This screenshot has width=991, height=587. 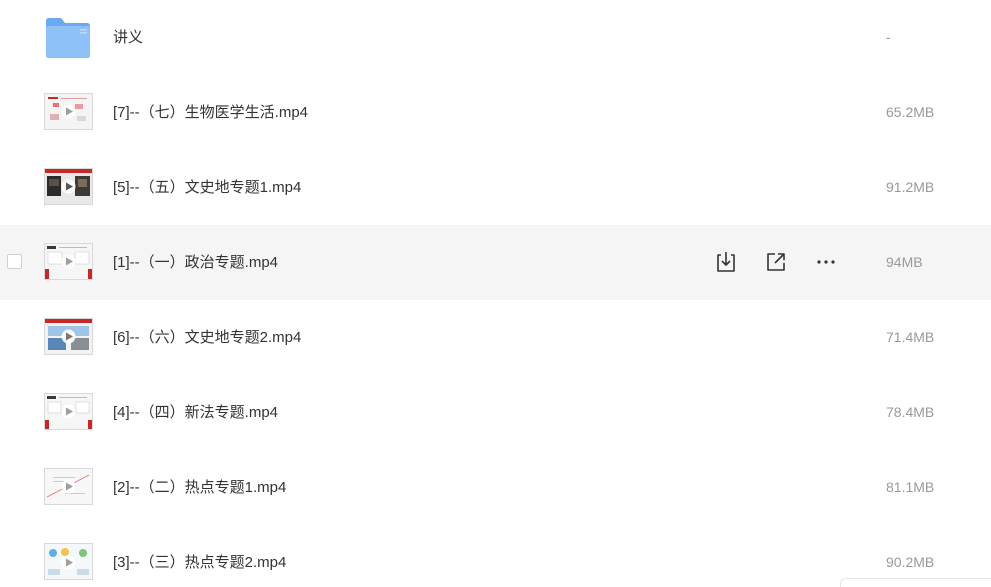 What do you see at coordinates (495, 487) in the screenshot?
I see `file-row: [2]--（二）热点专题1.mp4 81.1MB` at bounding box center [495, 487].